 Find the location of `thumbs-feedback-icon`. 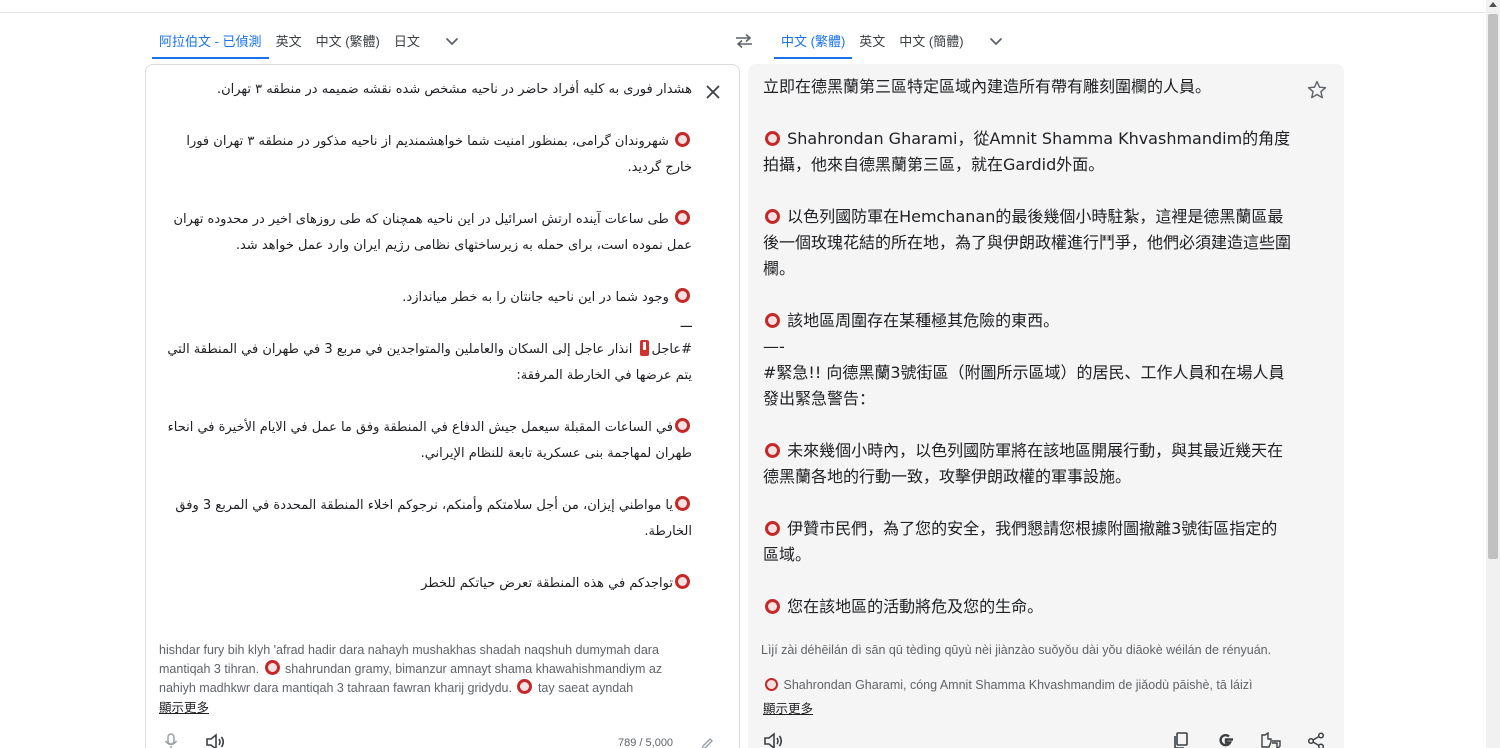

thumbs-feedback-icon is located at coordinates (1271, 739).